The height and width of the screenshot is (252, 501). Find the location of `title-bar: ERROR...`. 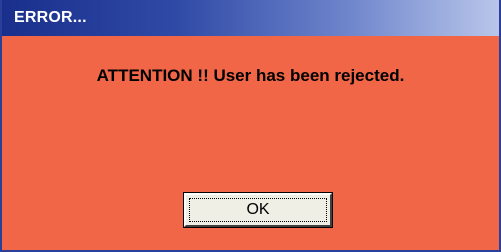

title-bar: ERROR... is located at coordinates (250, 18).